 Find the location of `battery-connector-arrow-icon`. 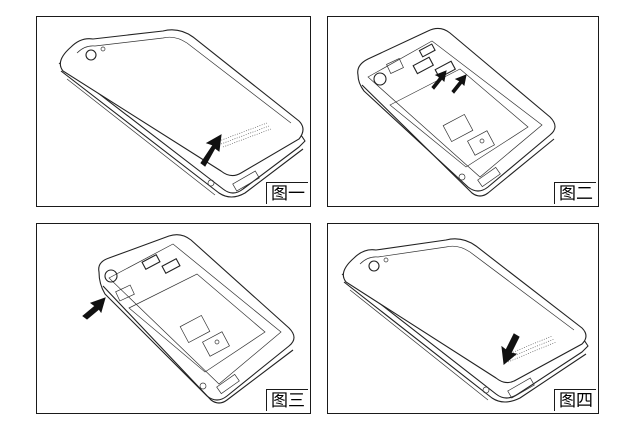

battery-connector-arrow-icon is located at coordinates (94, 308).